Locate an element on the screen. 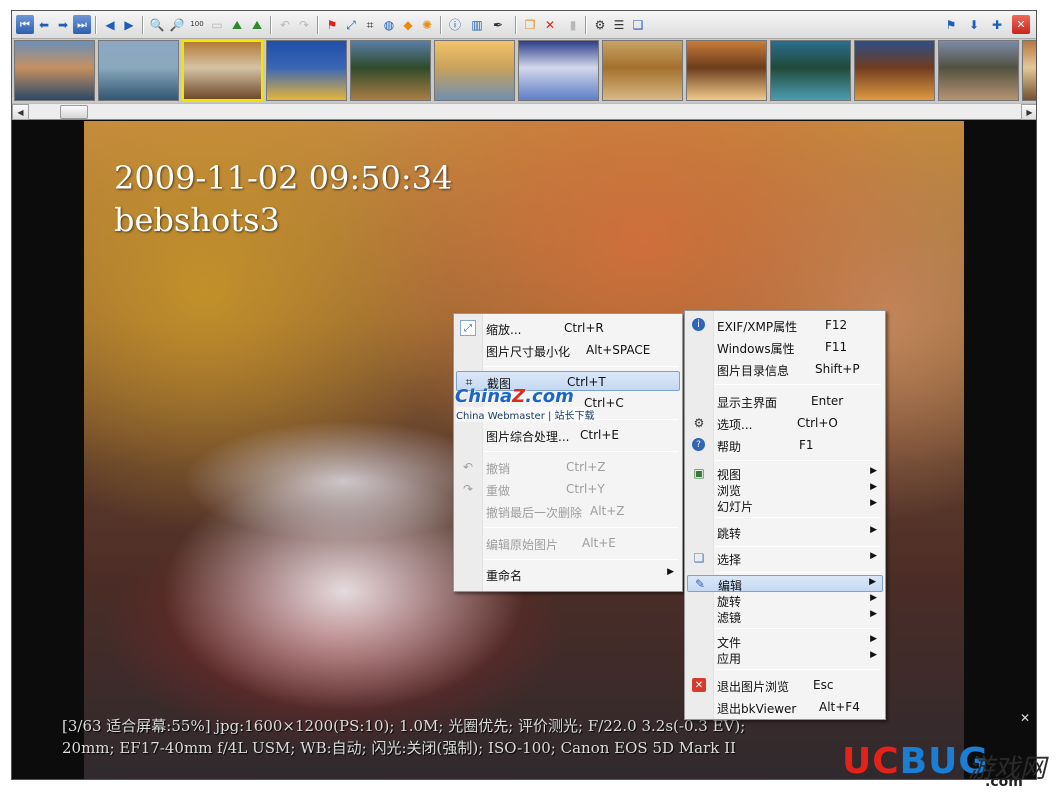 This screenshot has width=1056, height=800. menu-item-edit: ✎ 编辑 ▶ is located at coordinates (785, 584).